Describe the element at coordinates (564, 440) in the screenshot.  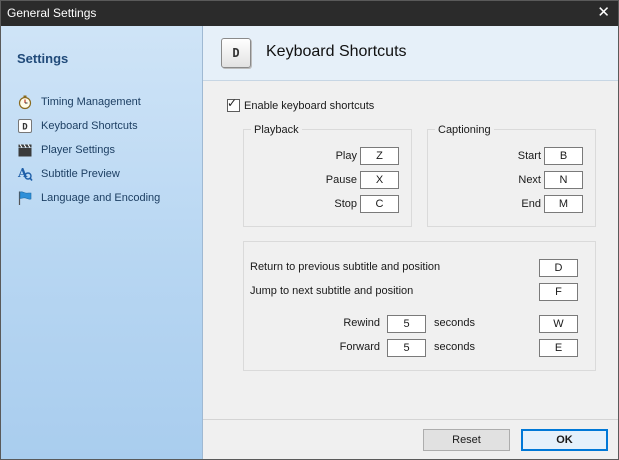
I see `ok-button: OK` at that location.